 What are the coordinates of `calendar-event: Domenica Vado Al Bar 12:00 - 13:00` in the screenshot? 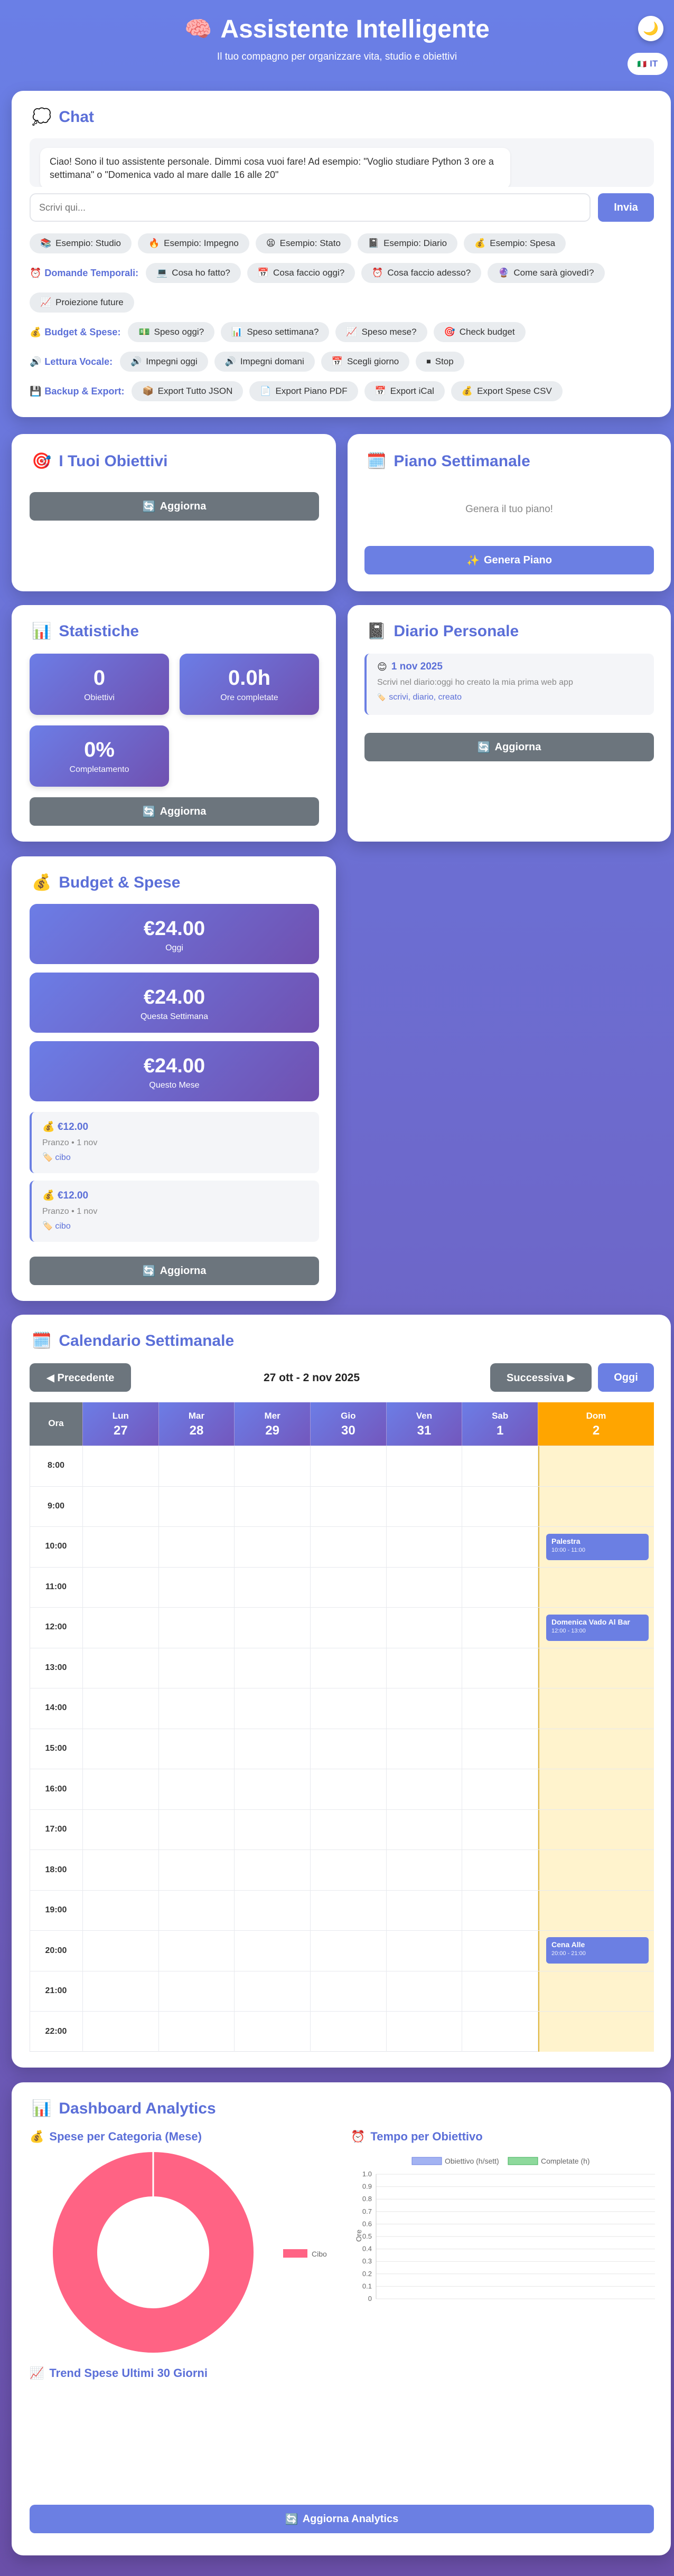 It's located at (597, 1628).